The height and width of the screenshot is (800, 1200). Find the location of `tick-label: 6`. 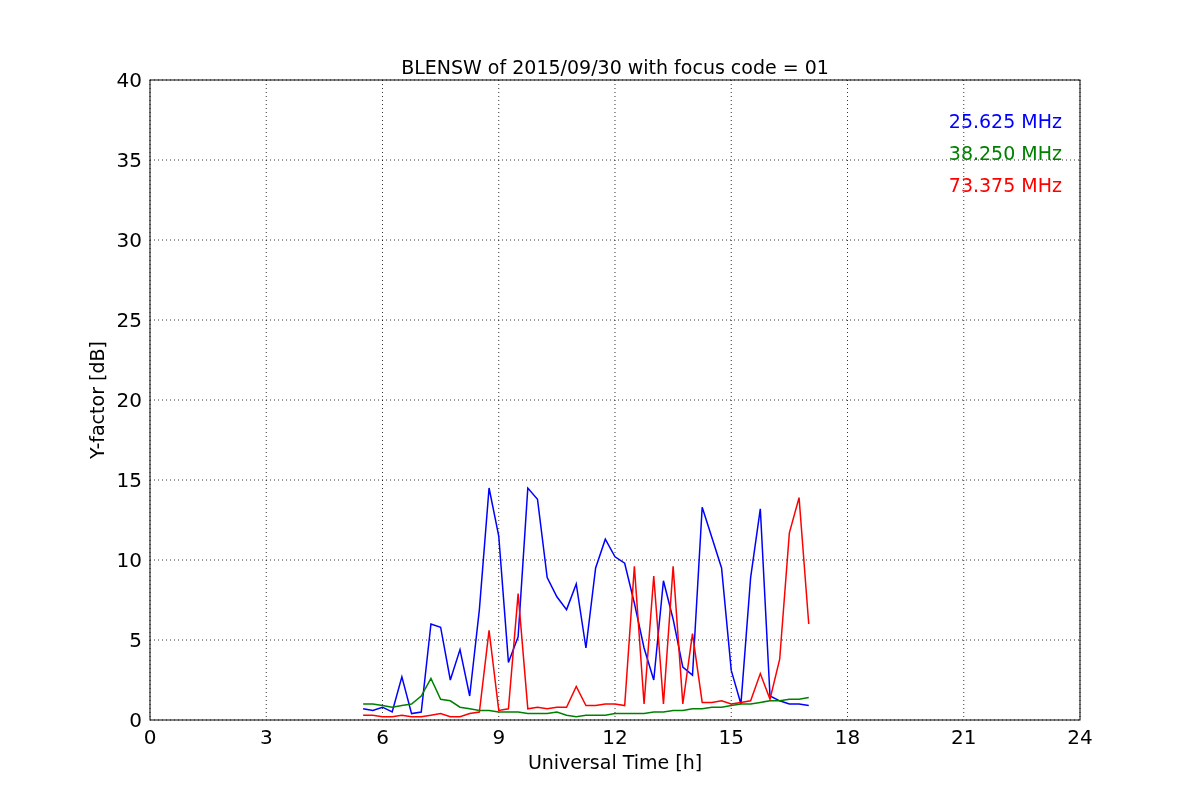

tick-label: 6 is located at coordinates (382, 737).